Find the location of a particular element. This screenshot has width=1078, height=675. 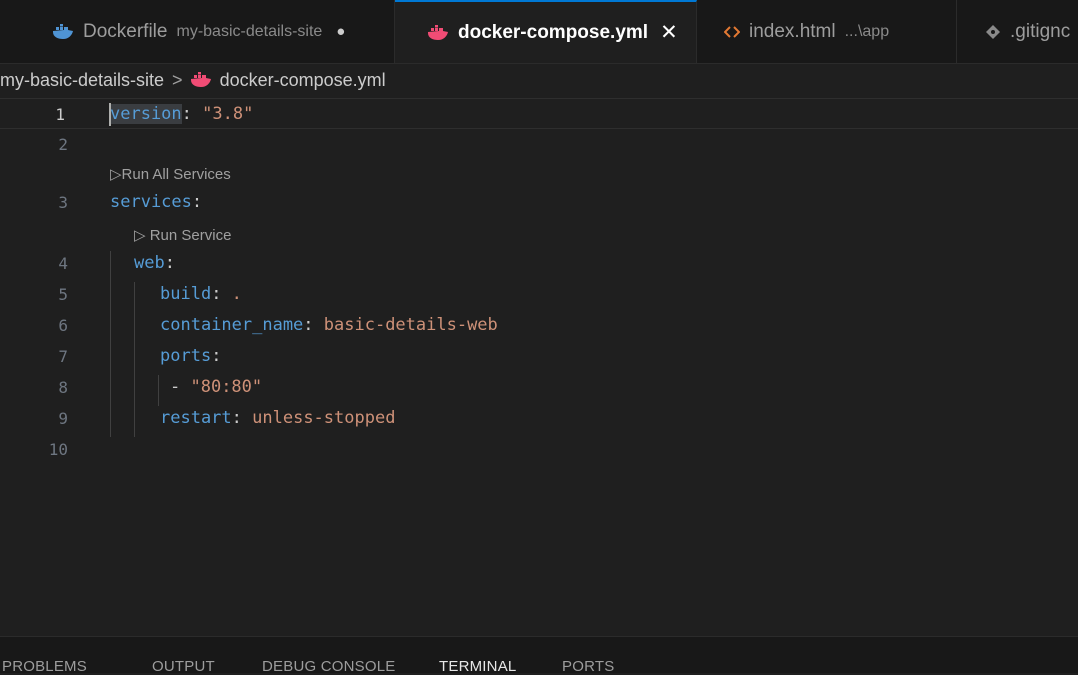

tab-gitignore: .gitignc is located at coordinates (1017, 31).